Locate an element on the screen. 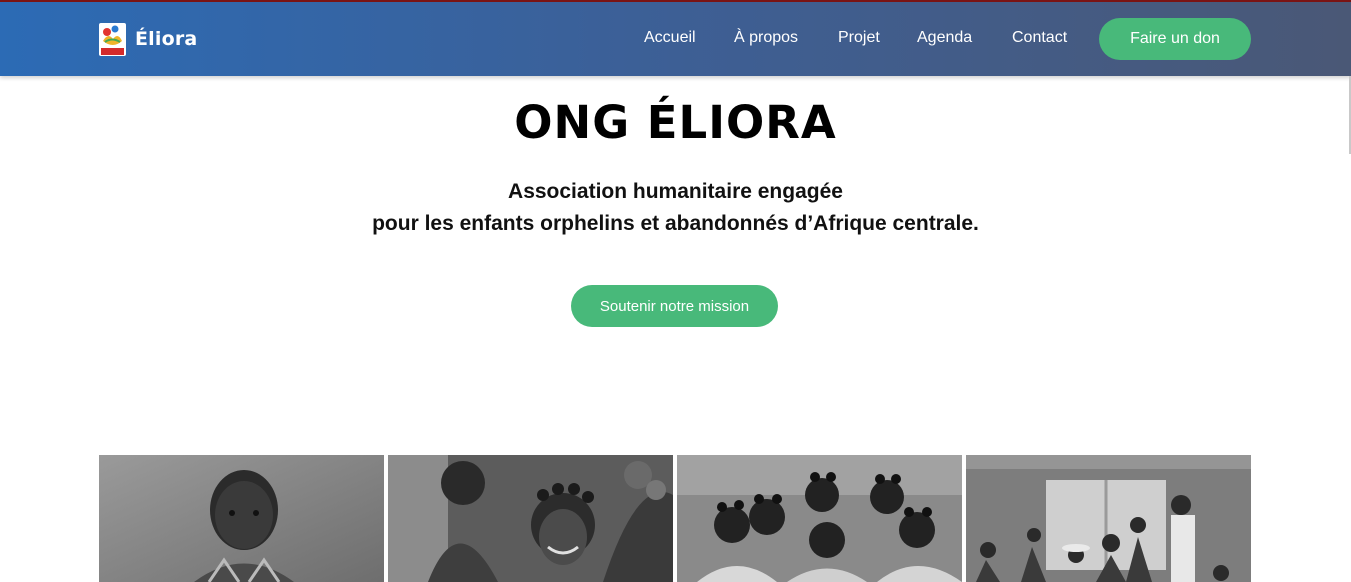  gallery-photo-group-girls is located at coordinates (819, 518).